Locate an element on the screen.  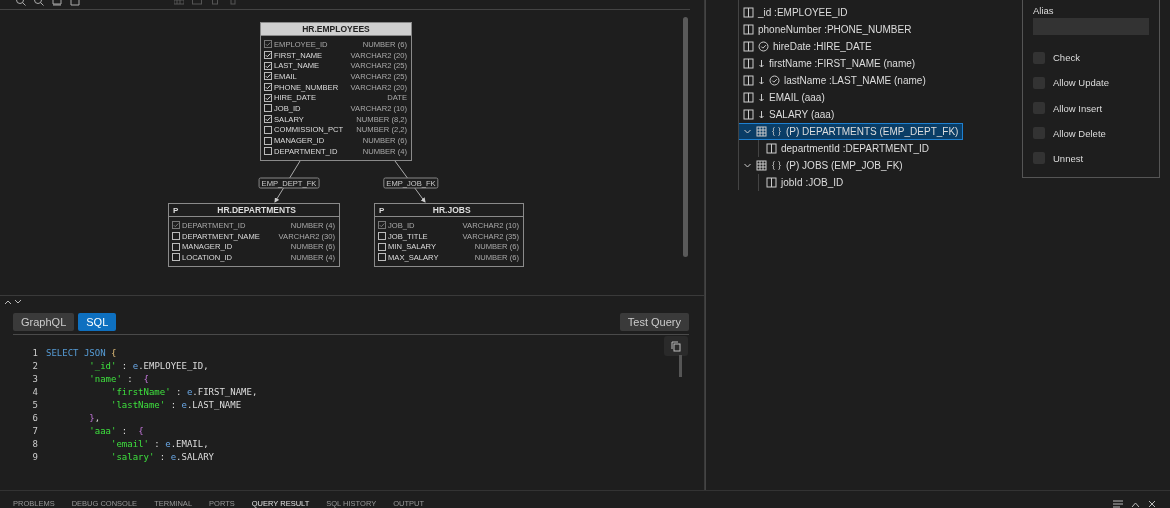
tree-item: SALARY (aaa) is located at coordinates (789, 114).